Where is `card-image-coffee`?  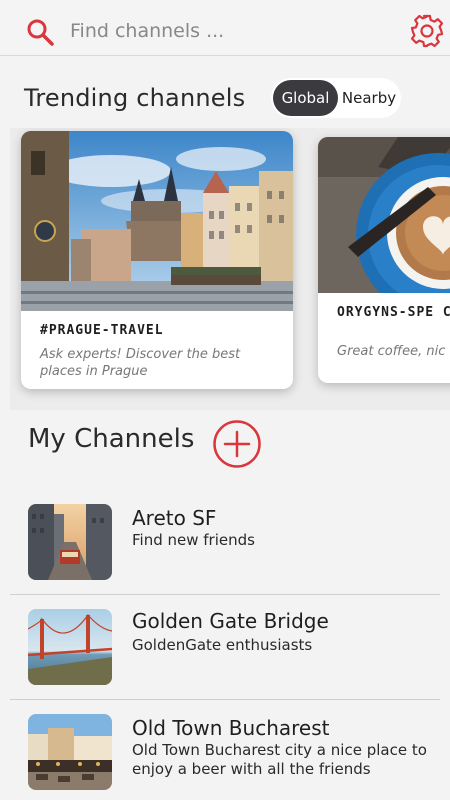
card-image-coffee is located at coordinates (384, 215).